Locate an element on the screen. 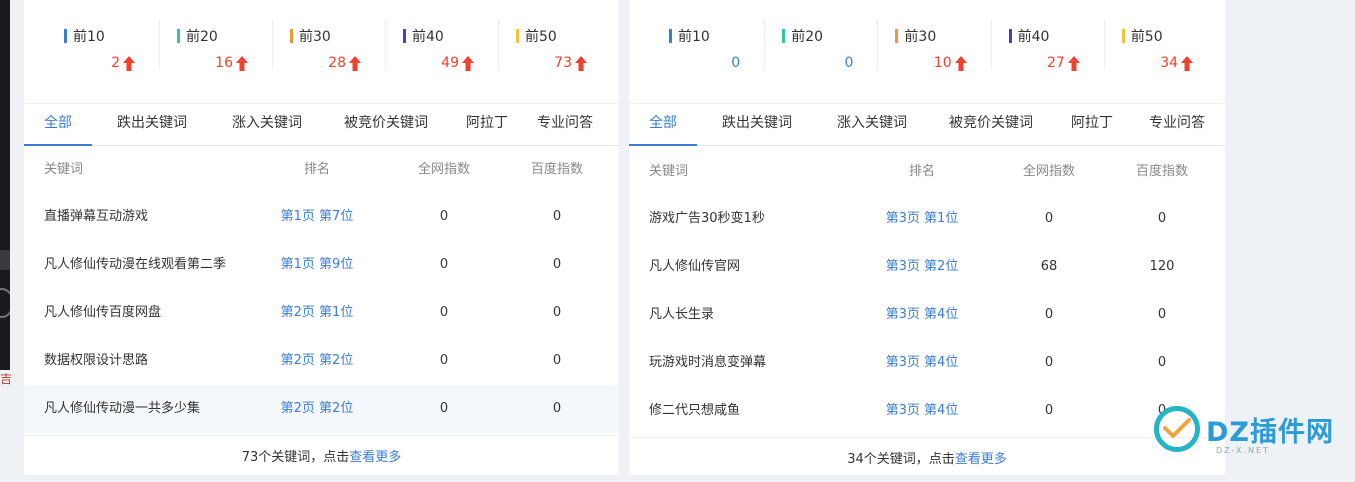 The height and width of the screenshot is (482, 1355). column-header: 排名 is located at coordinates (316, 169).